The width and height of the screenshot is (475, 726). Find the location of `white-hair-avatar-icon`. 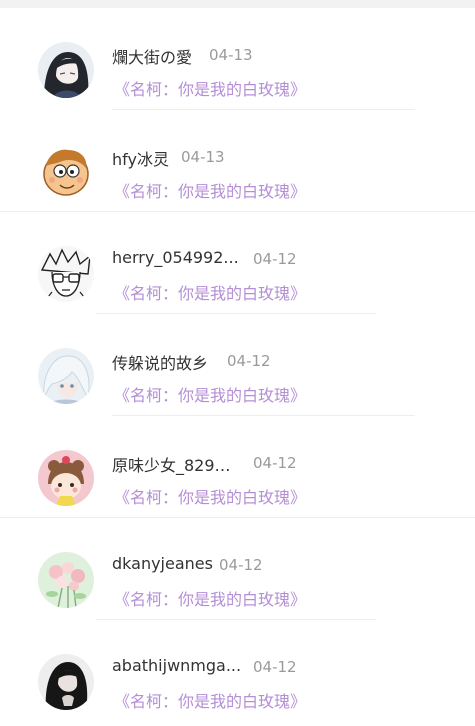

white-hair-avatar-icon is located at coordinates (66, 376).